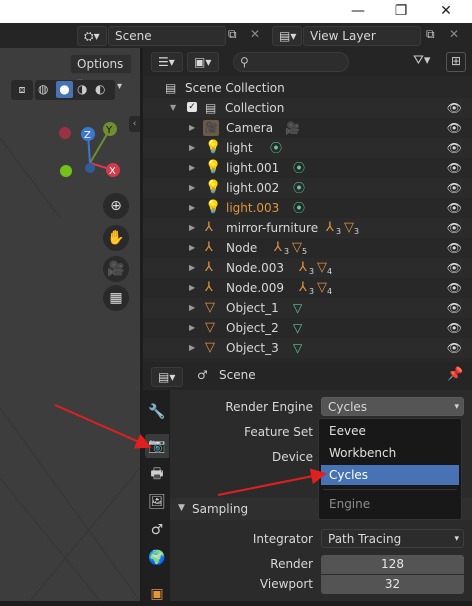 This screenshot has height=606, width=472. I want to click on mesh-data-icon: ▽, so click(298, 328).